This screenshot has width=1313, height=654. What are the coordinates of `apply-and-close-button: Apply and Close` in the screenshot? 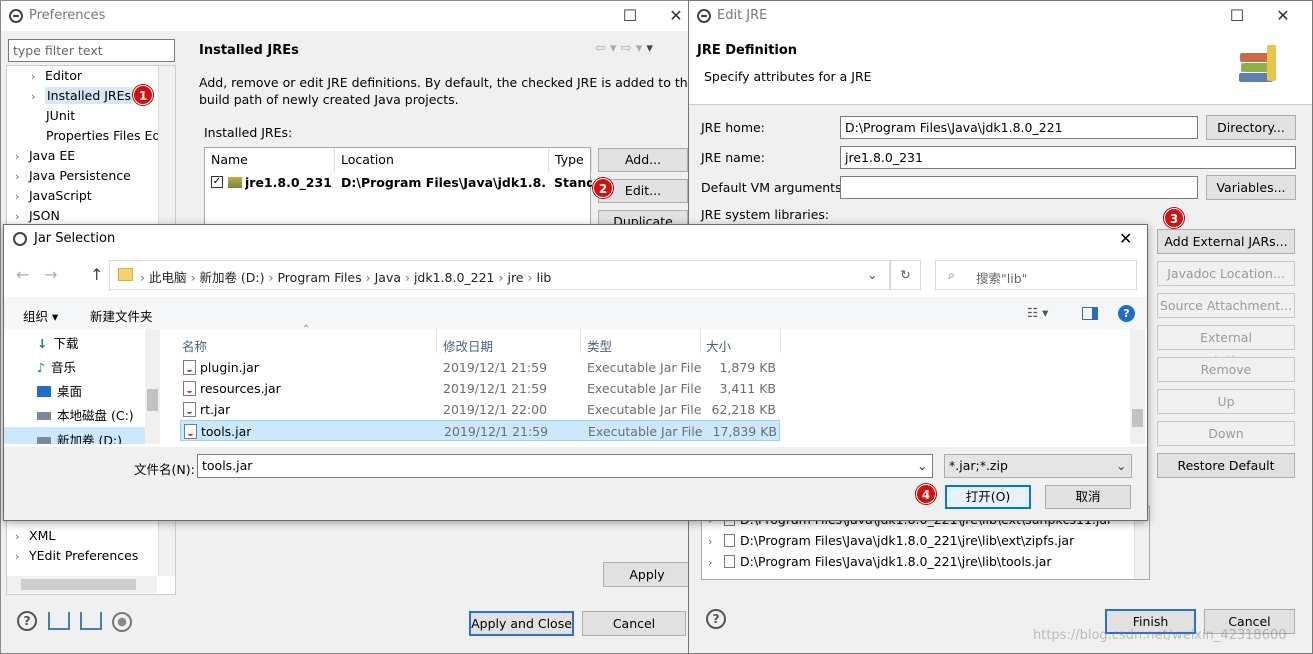 It's located at (521, 623).